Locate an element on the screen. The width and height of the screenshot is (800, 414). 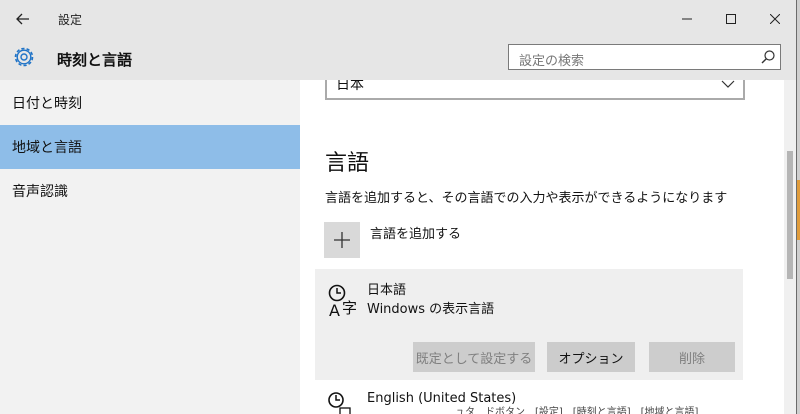
languages-heading: 言語 is located at coordinates (347, 163).